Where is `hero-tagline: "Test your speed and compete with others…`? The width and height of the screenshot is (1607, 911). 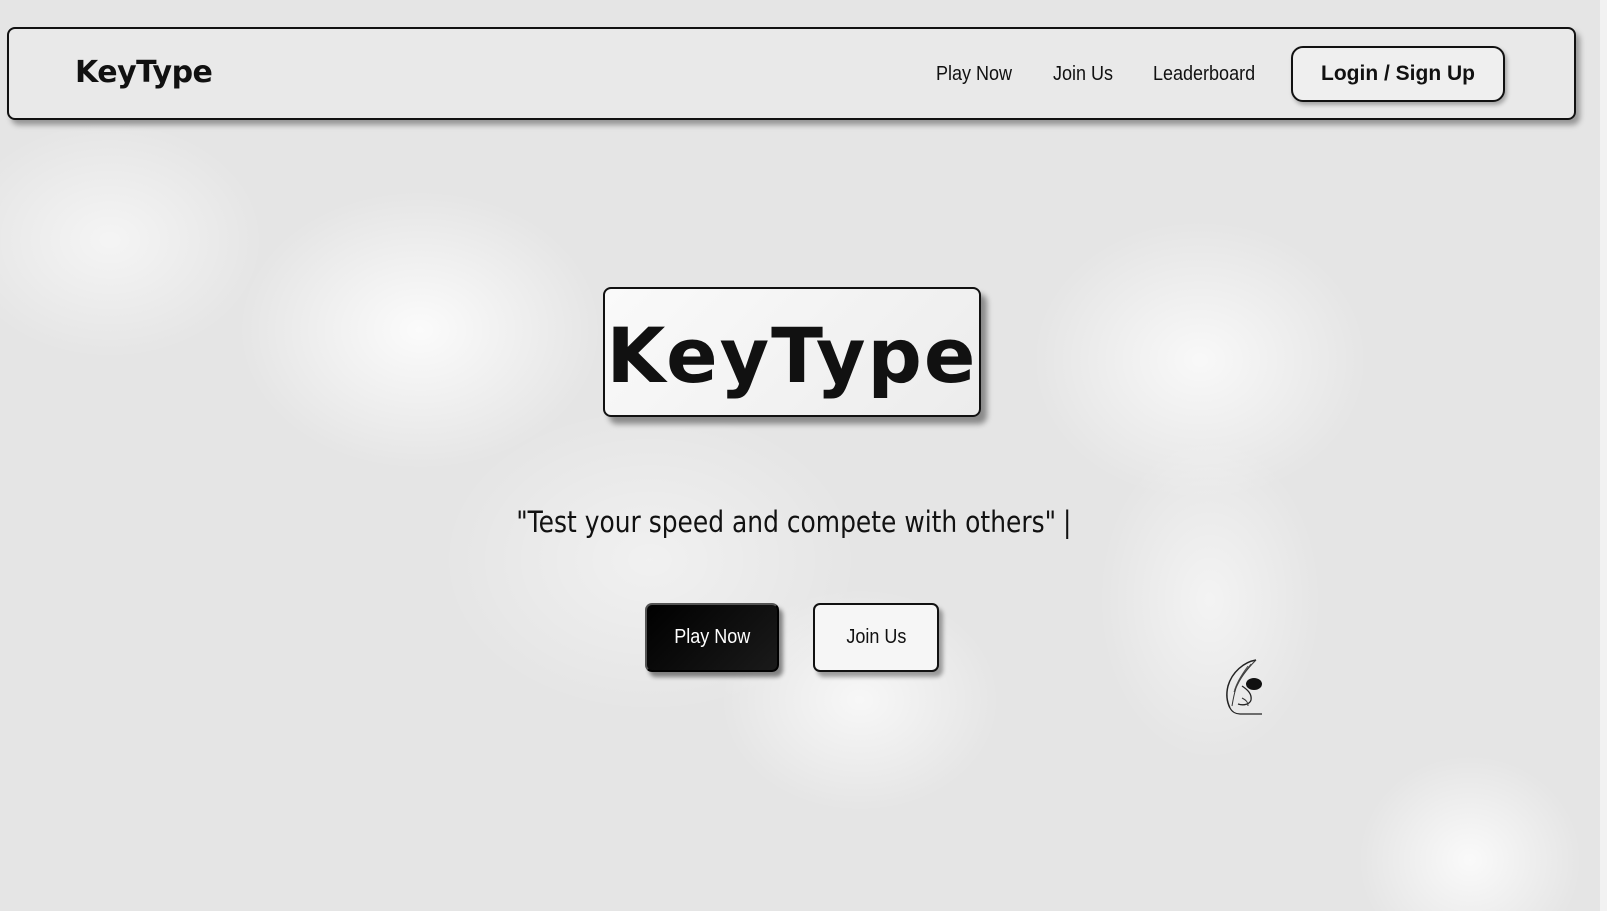
hero-tagline: "Test your speed and compete with others… is located at coordinates (794, 522).